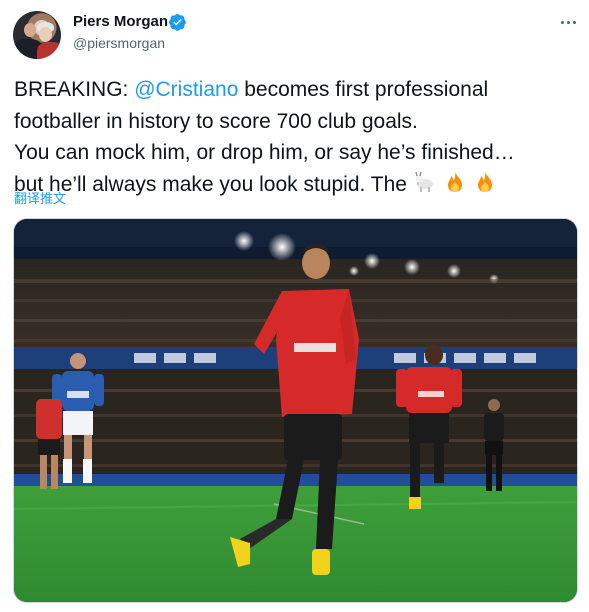  What do you see at coordinates (30, 30) in the screenshot?
I see `avatar-face-left` at bounding box center [30, 30].